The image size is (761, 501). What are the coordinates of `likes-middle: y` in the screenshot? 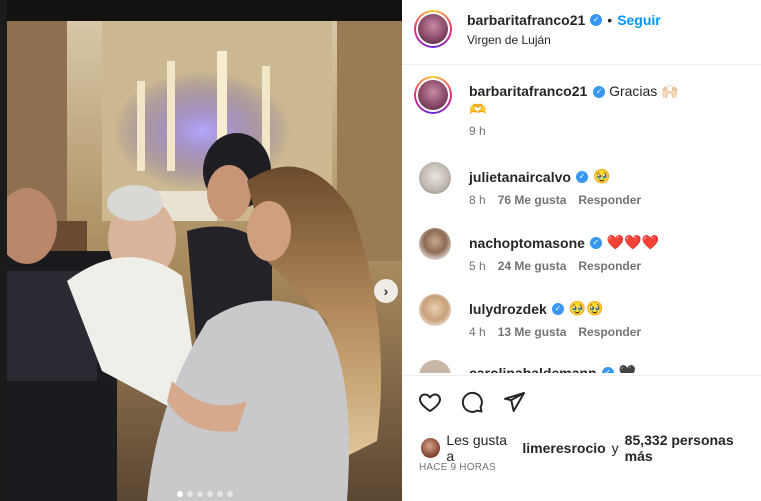 It's located at (615, 448).